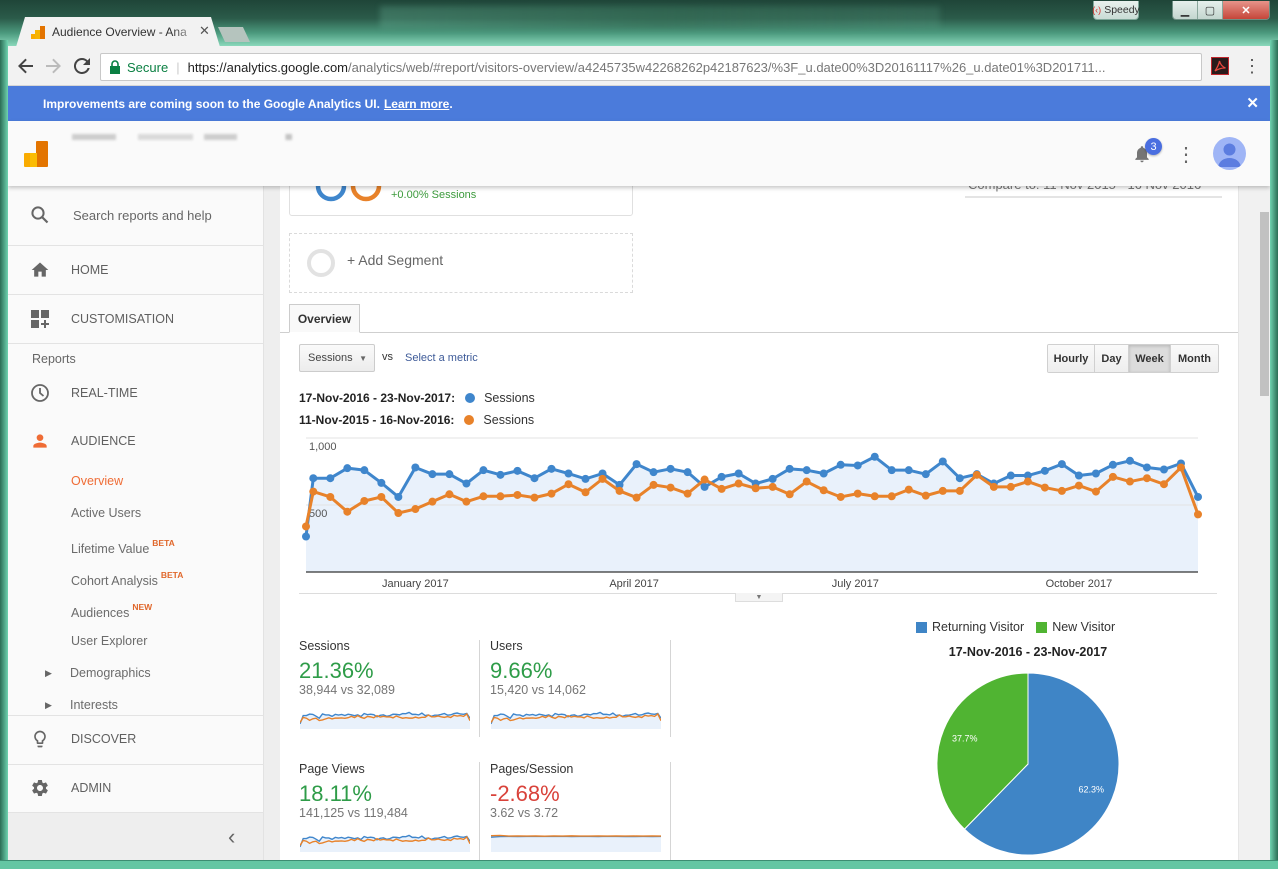  What do you see at coordinates (135, 609) in the screenshot?
I see `sidebar-item-audiences: Audiences NEW` at bounding box center [135, 609].